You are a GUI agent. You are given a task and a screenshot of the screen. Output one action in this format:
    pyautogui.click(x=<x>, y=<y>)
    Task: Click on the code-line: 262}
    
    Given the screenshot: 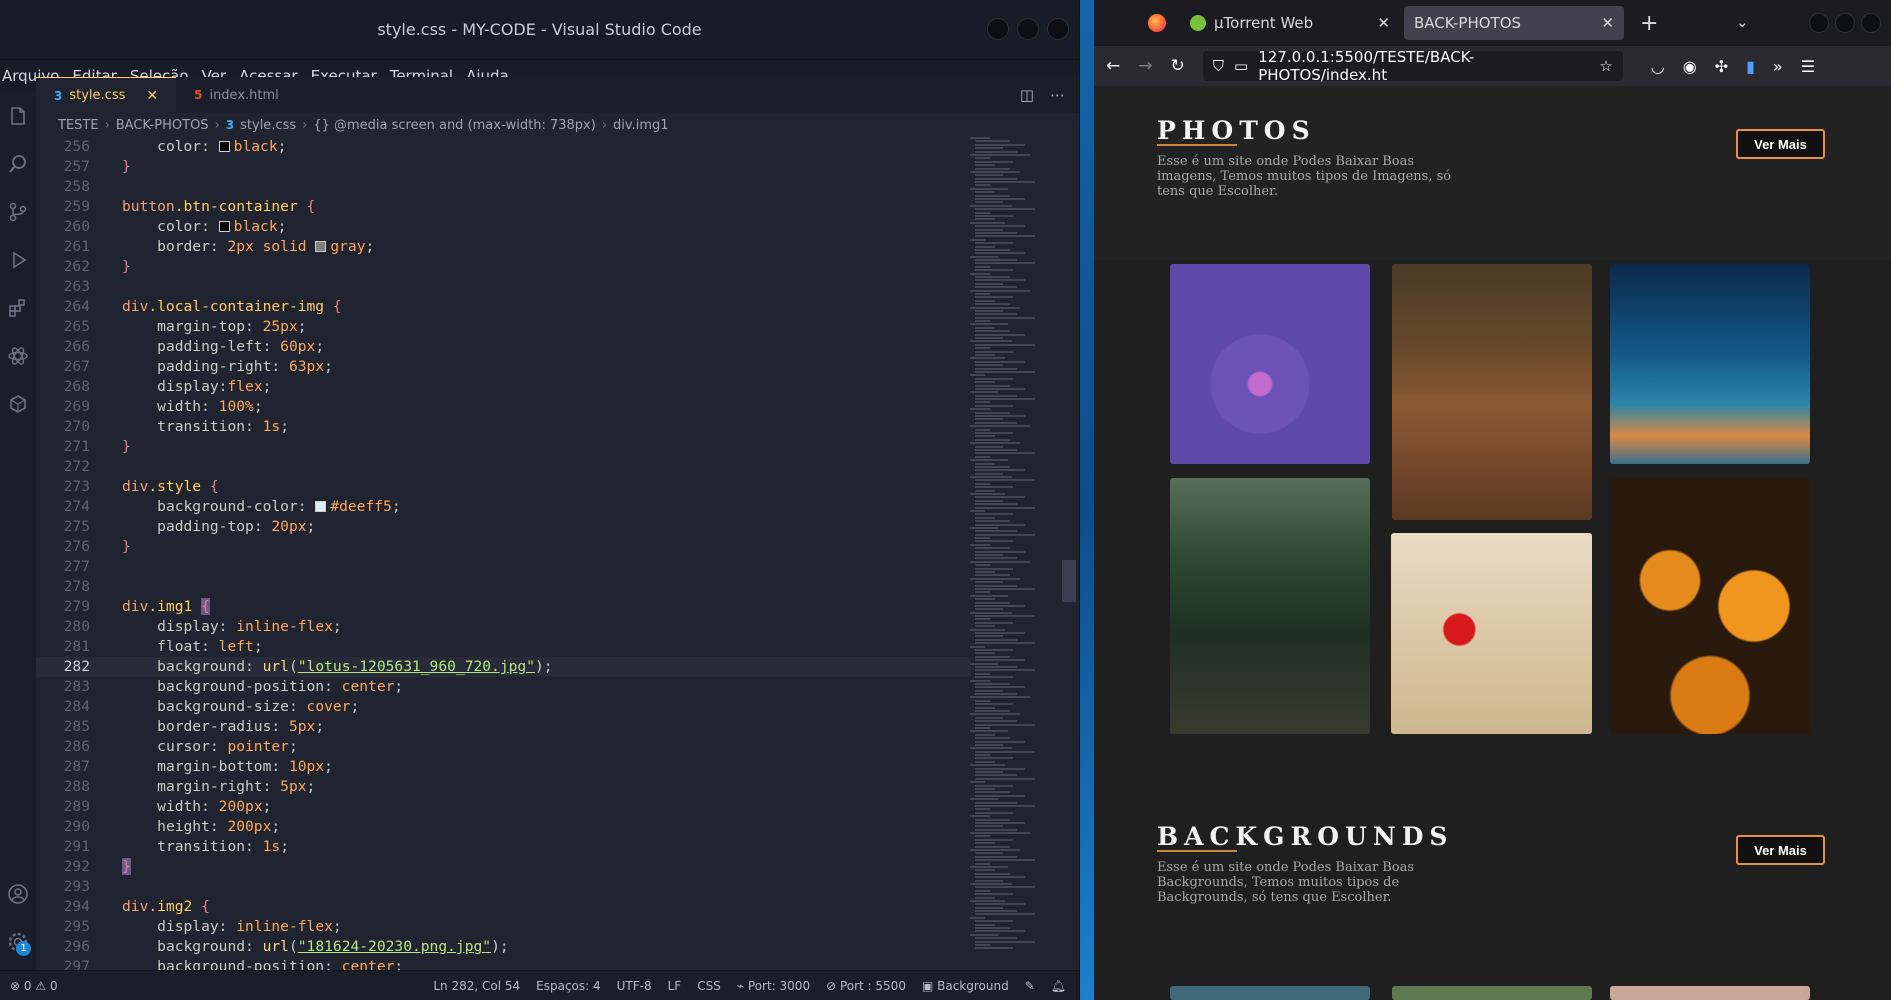 What is the action you would take?
    pyautogui.click(x=503, y=267)
    